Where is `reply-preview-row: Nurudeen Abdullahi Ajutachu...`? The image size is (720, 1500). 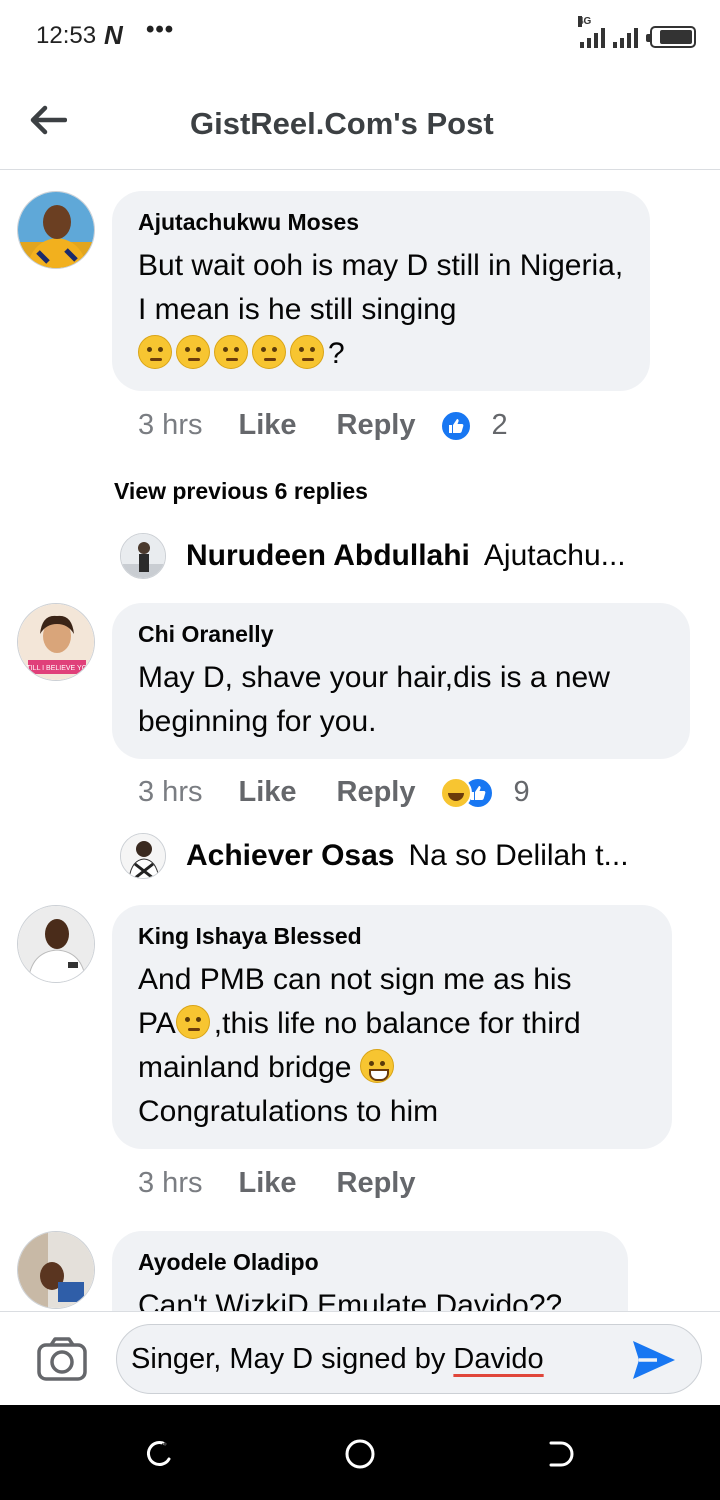 reply-preview-row: Nurudeen Abdullahi Ajutachu... is located at coordinates (400, 556).